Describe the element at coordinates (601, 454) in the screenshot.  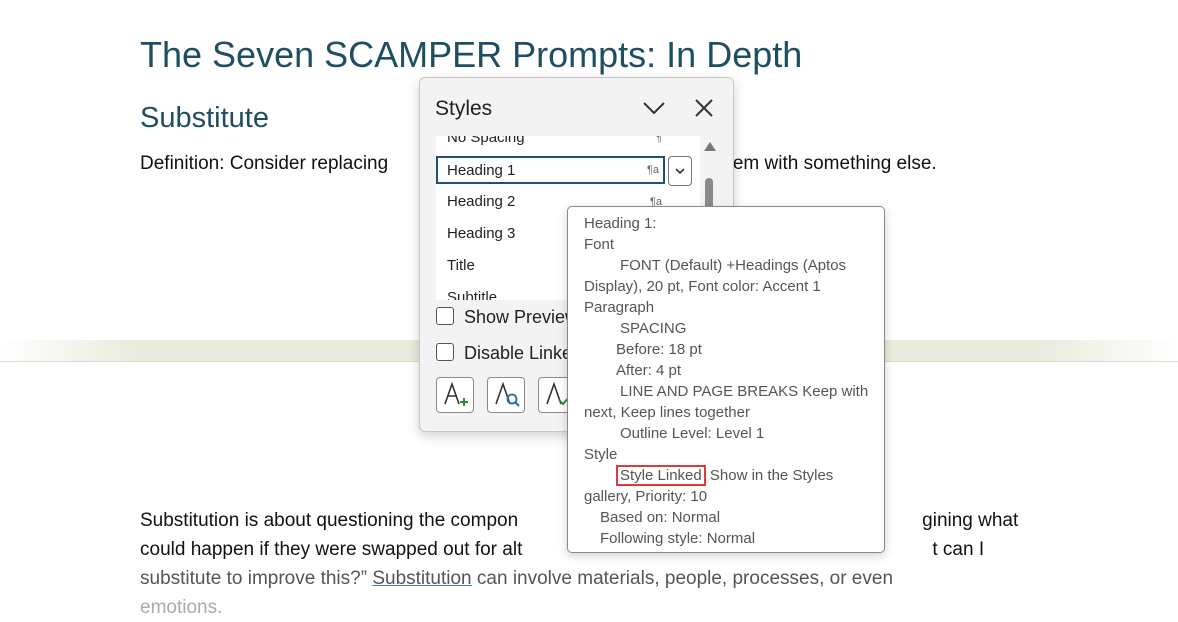
I see `tooltip-line: Style` at that location.